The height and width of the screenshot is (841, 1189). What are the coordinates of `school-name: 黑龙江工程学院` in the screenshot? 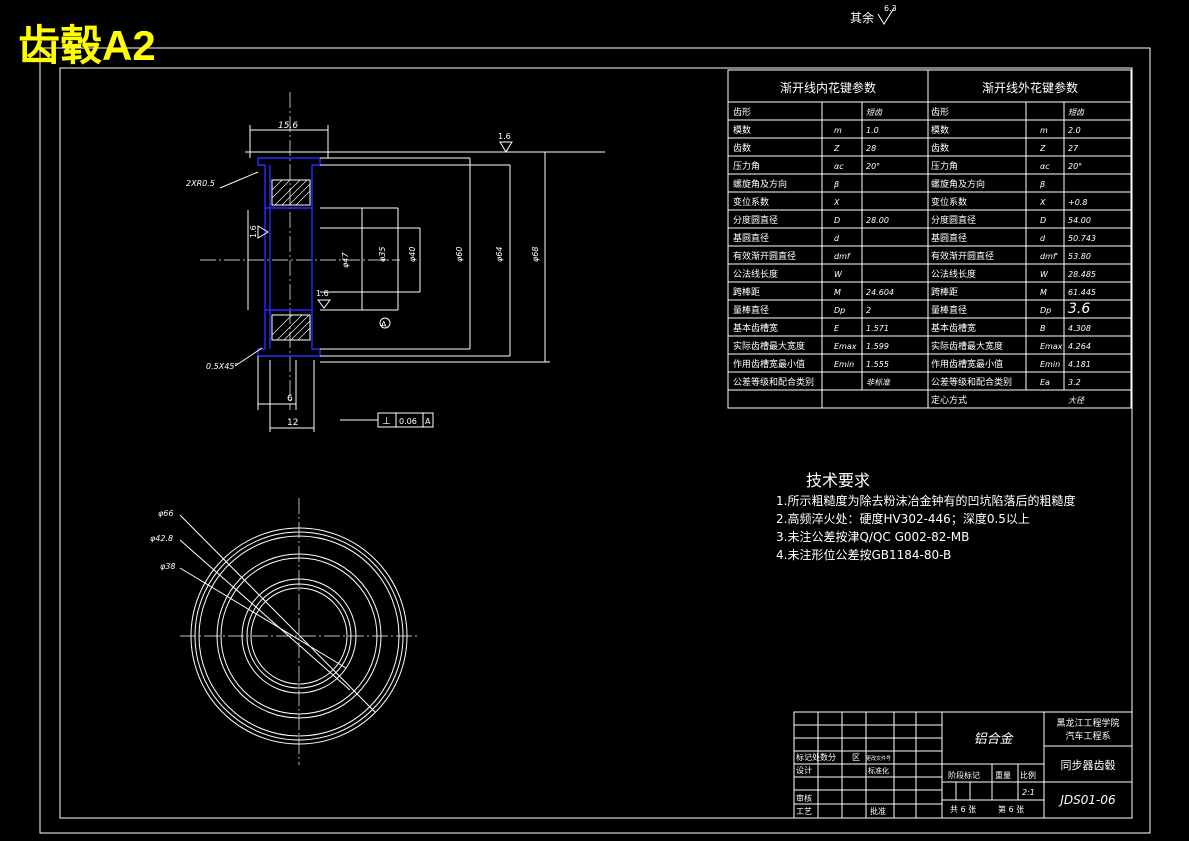 It's located at (1087, 723).